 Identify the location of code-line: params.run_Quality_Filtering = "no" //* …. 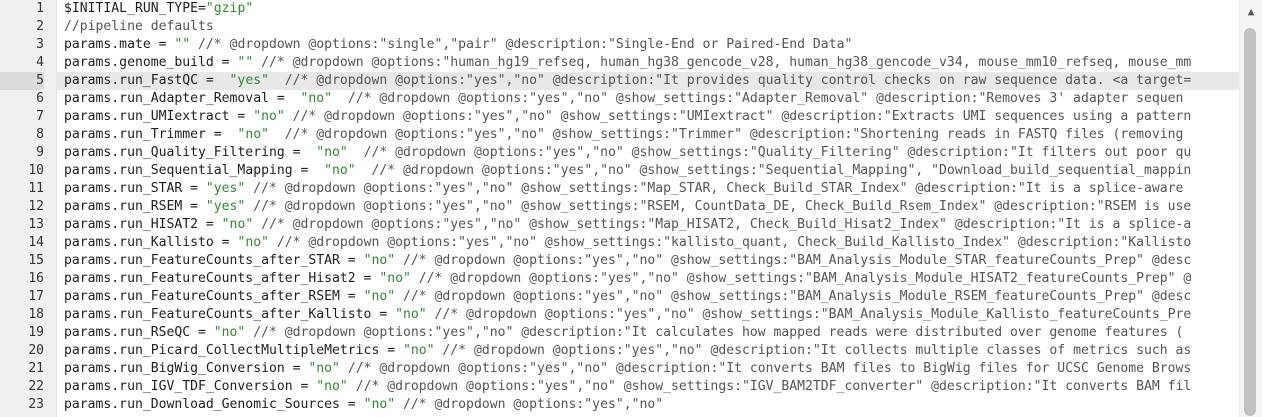
(648, 153).